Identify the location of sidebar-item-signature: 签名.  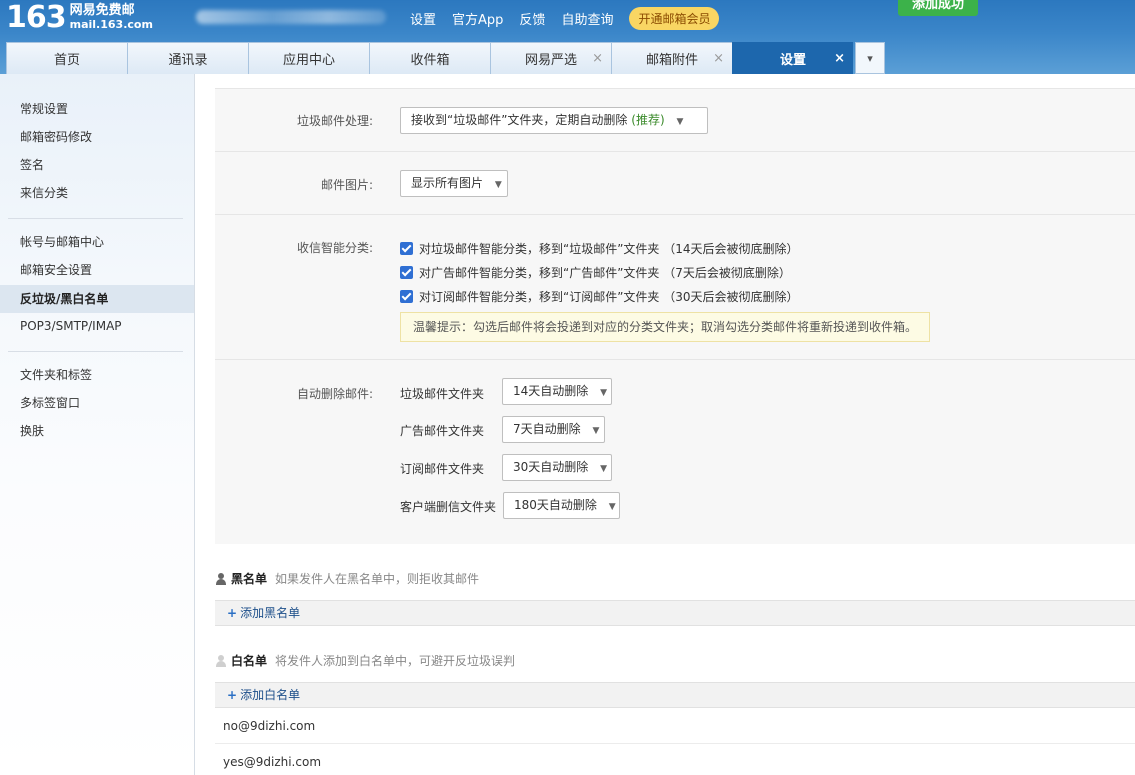
(97, 165).